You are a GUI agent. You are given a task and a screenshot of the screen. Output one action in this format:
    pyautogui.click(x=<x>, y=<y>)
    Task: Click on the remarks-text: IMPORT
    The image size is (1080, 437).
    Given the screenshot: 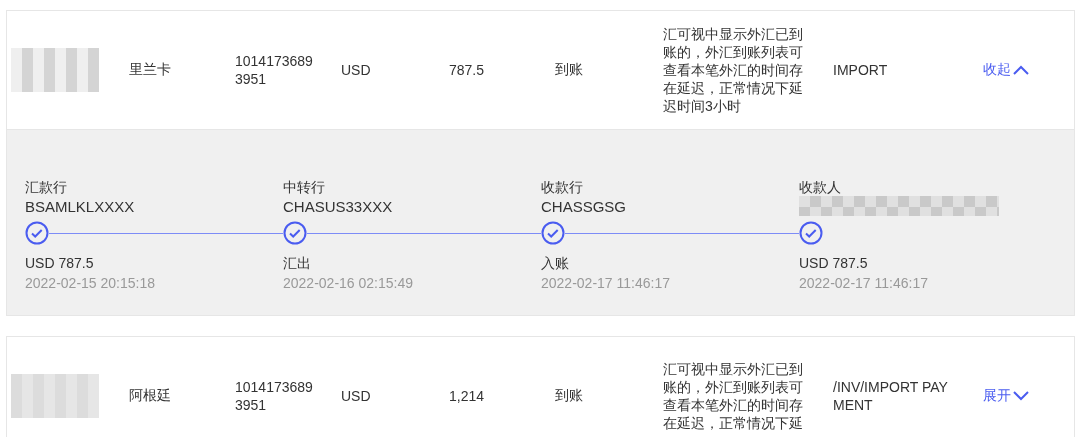 What is the action you would take?
    pyautogui.click(x=861, y=70)
    